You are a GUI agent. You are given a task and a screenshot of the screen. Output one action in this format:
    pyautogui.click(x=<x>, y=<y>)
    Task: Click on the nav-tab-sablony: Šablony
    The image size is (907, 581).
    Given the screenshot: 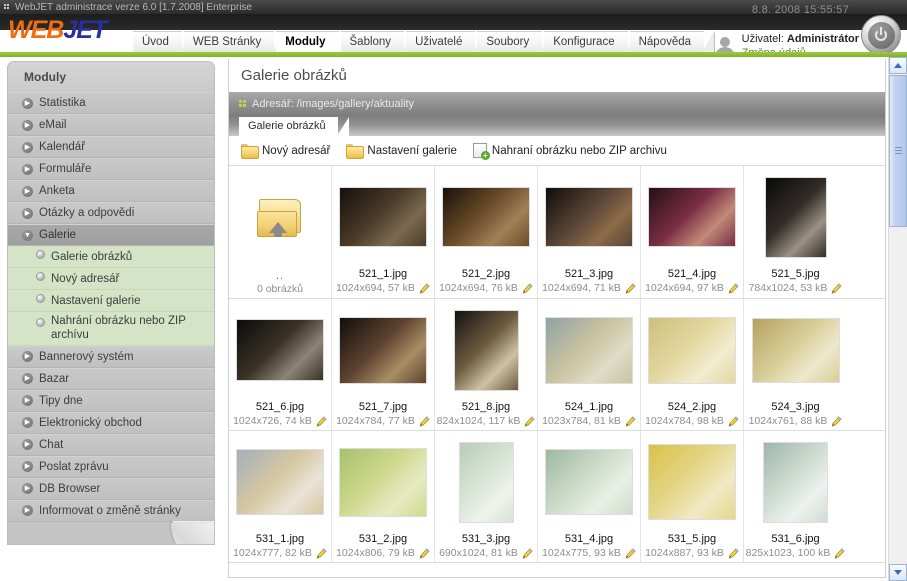 What is the action you would take?
    pyautogui.click(x=377, y=42)
    